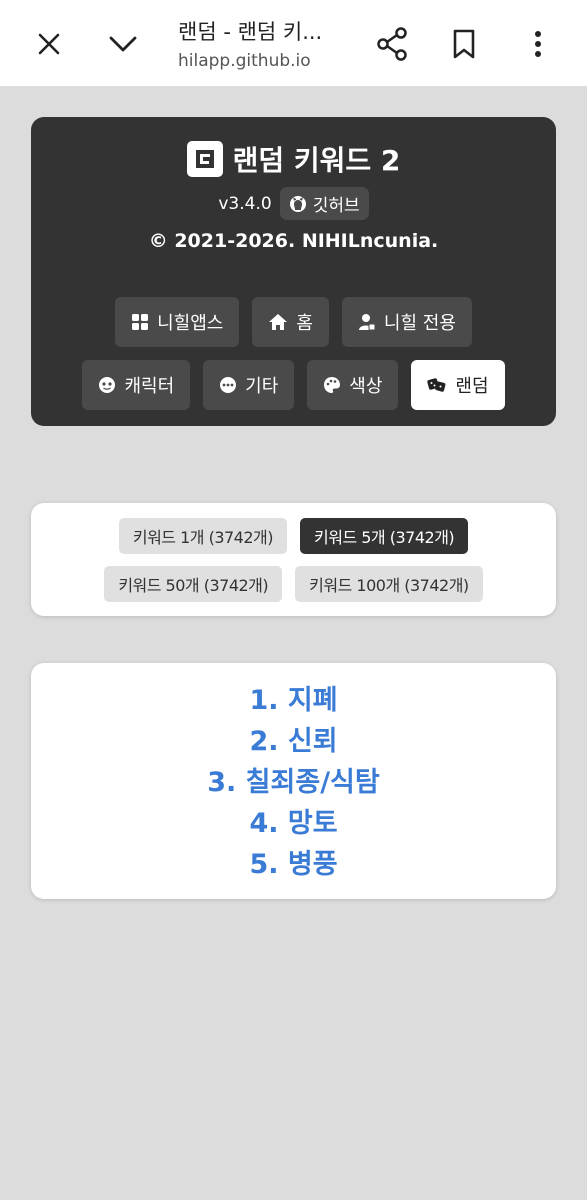 This screenshot has height=1200, width=587. Describe the element at coordinates (392, 44) in the screenshot. I see `share-icon` at that location.